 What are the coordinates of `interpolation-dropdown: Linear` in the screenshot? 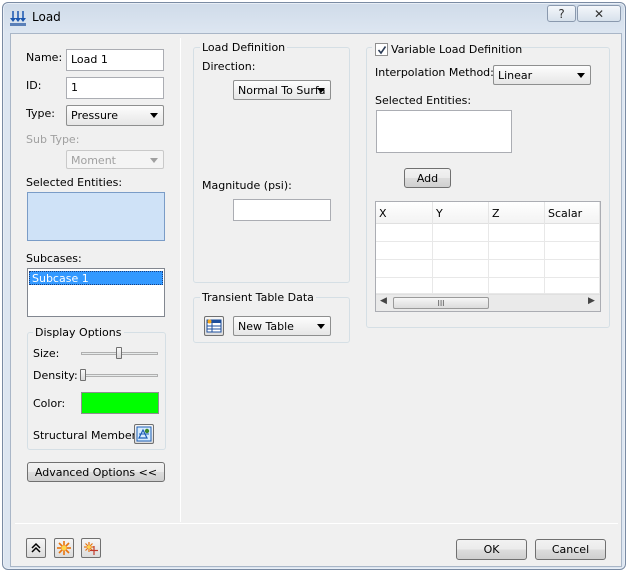 It's located at (542, 75).